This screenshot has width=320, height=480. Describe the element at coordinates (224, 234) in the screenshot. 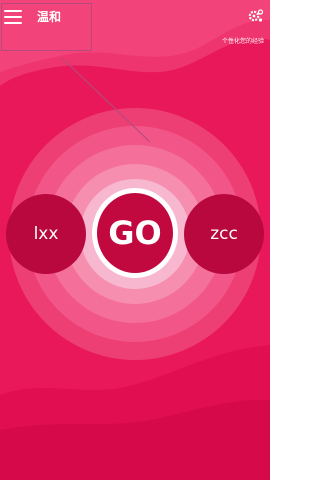

I see `right-player-button: zcc` at that location.